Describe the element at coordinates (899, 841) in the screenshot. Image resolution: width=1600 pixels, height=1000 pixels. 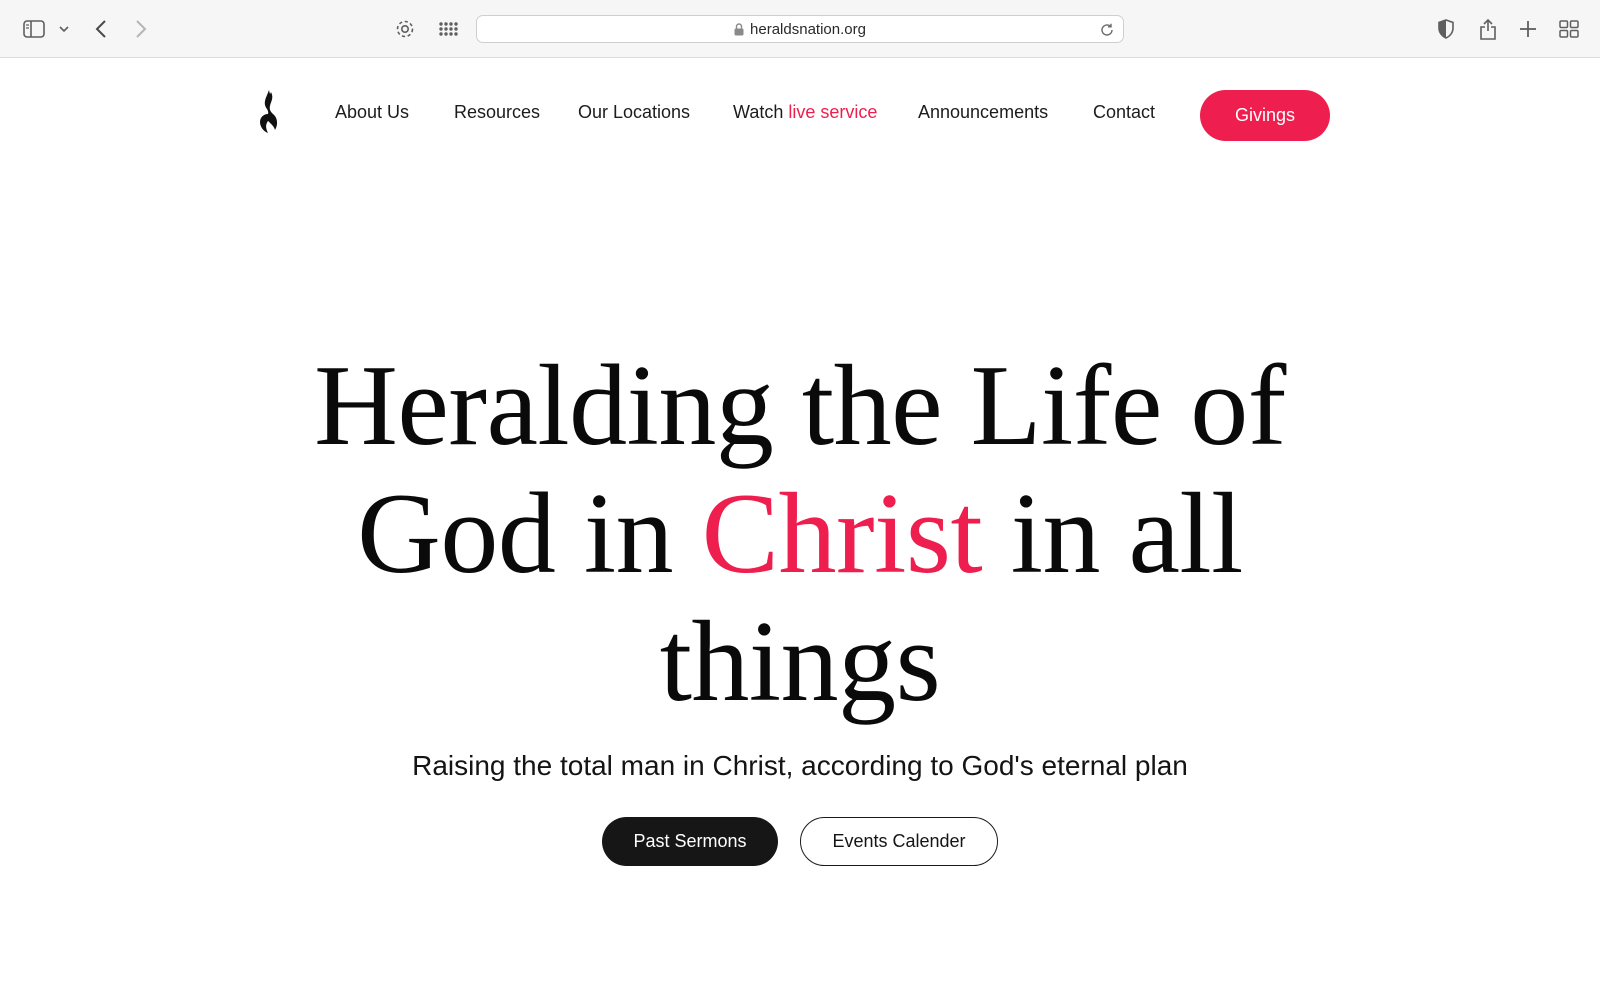
I see `events-calender-button: Events Calender` at that location.